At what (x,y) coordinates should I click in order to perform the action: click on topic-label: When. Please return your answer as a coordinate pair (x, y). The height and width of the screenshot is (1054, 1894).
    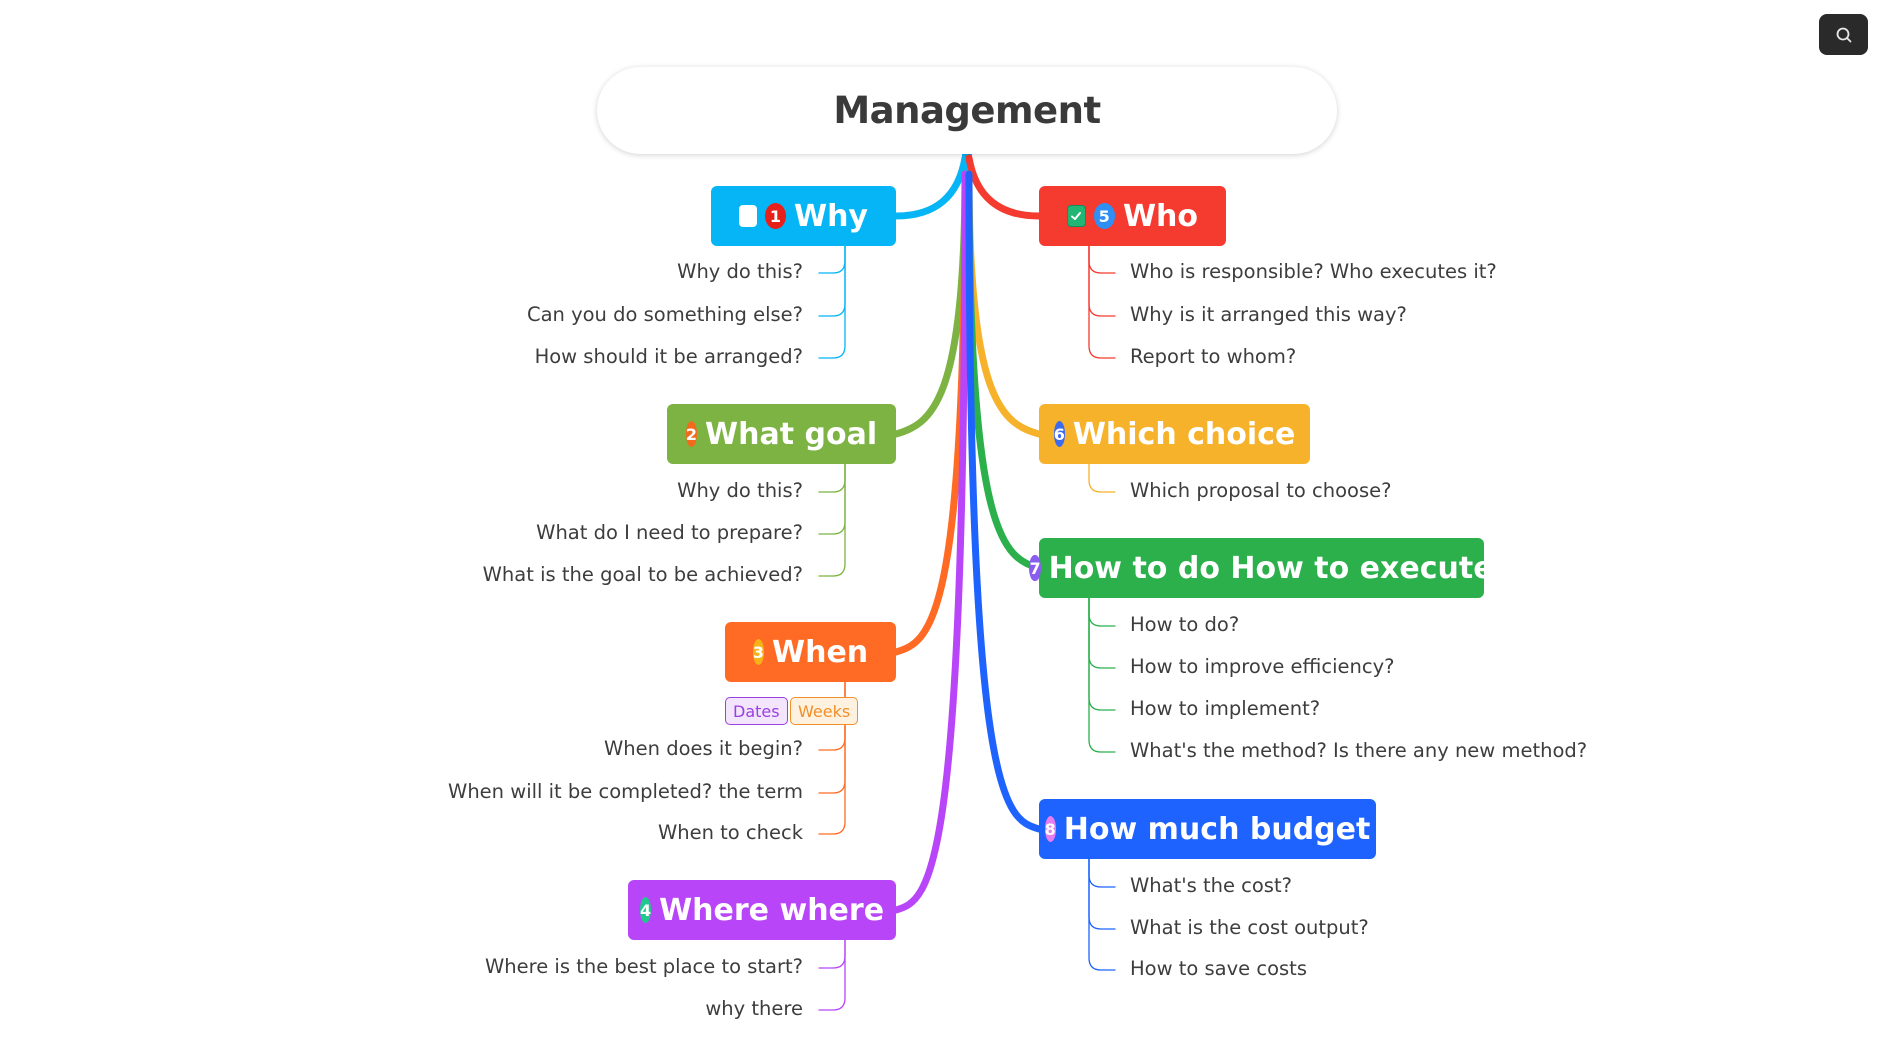
    Looking at the image, I should click on (820, 652).